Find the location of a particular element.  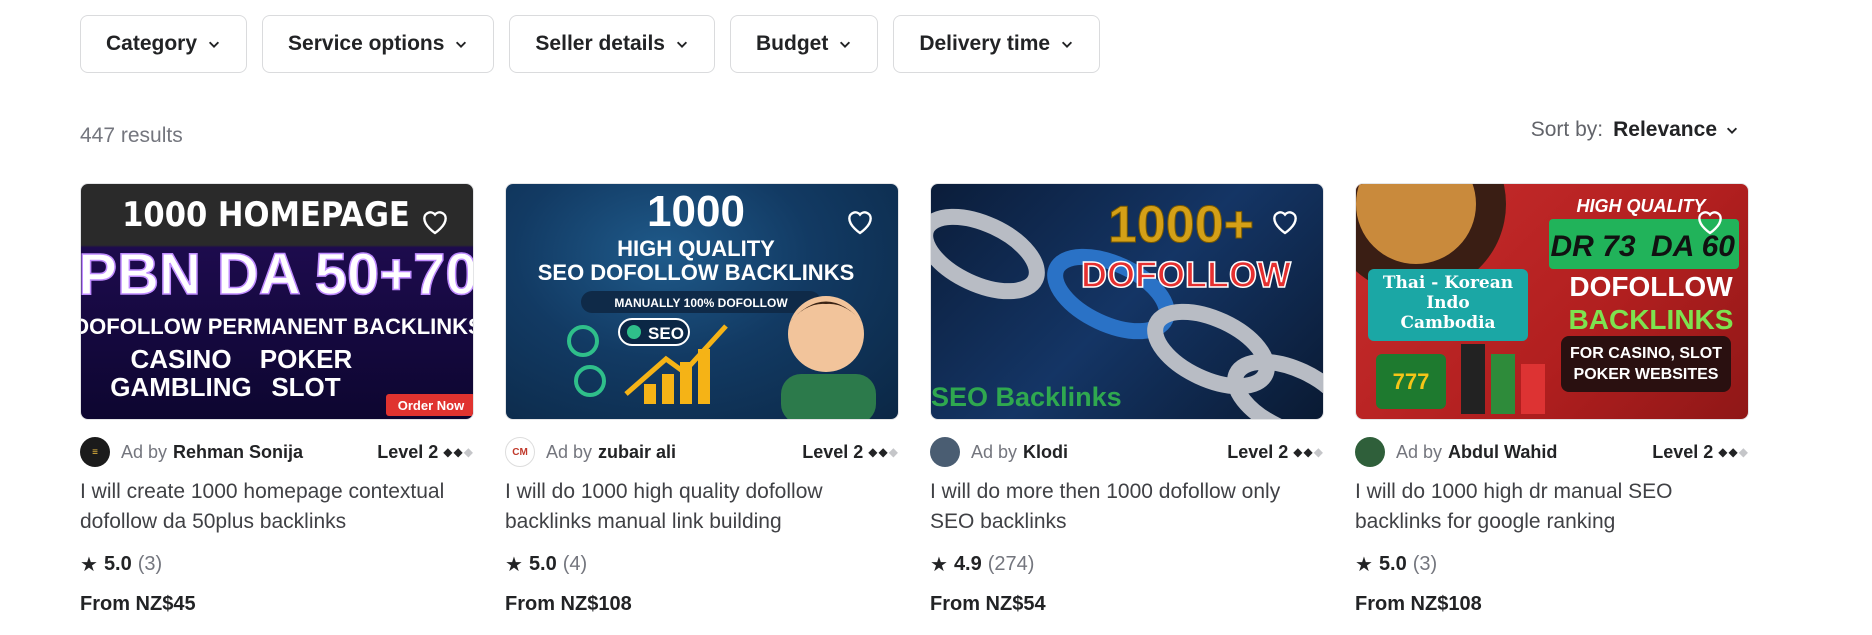

sort-control: Sort by: Relevance is located at coordinates (1635, 130).